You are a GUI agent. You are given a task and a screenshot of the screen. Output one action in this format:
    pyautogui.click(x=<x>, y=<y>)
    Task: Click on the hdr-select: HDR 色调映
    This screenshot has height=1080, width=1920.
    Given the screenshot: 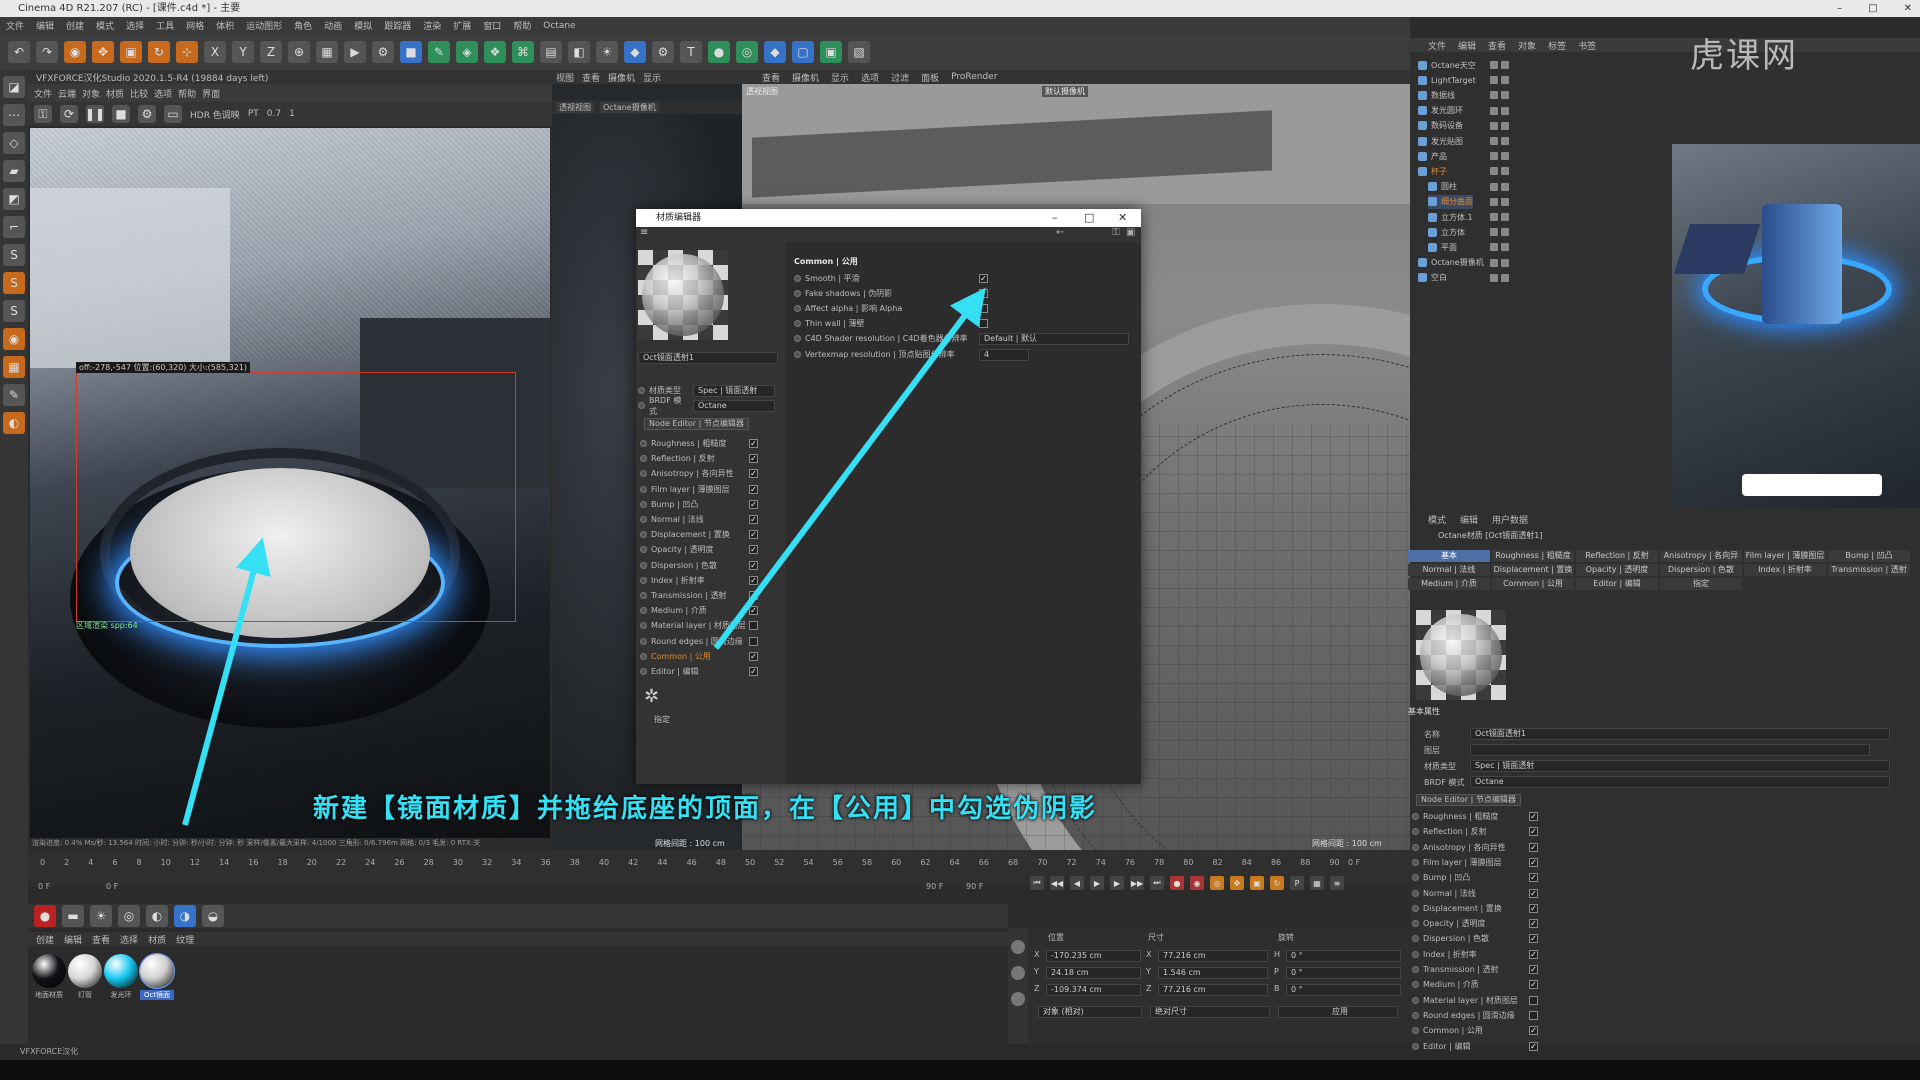 What is the action you would take?
    pyautogui.click(x=215, y=114)
    